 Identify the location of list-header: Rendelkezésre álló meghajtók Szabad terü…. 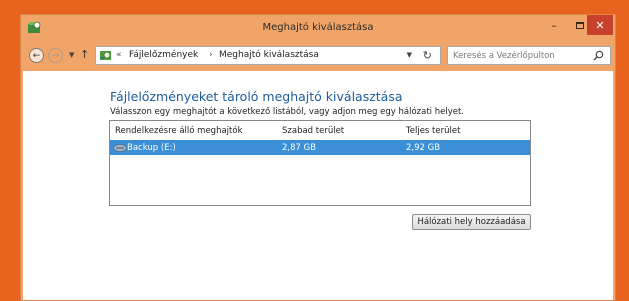
(320, 130).